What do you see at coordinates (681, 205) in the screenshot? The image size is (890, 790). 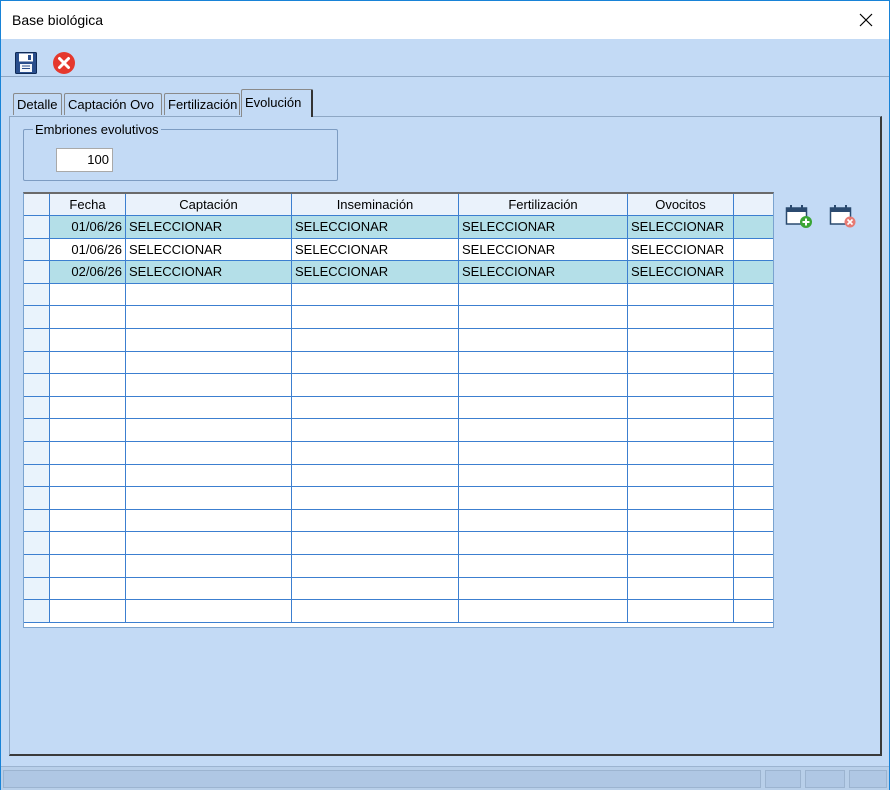 I see `column-header-ovocitos: Ovocitos` at bounding box center [681, 205].